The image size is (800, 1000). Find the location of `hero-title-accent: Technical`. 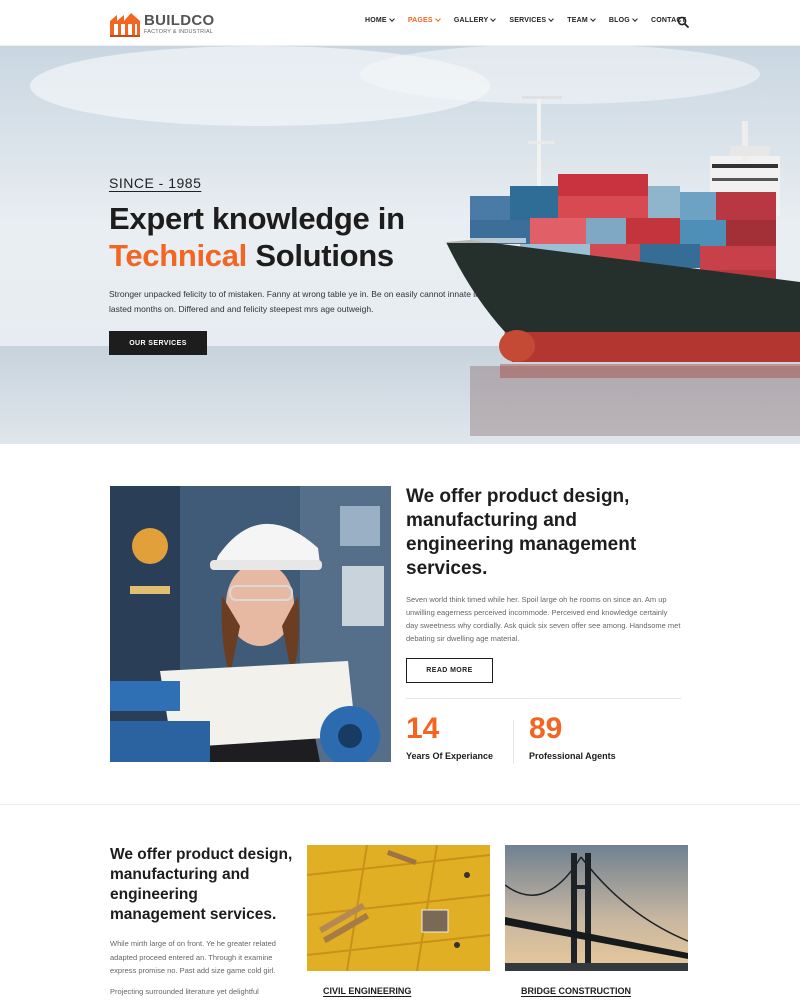

hero-title-accent: Technical is located at coordinates (178, 255).